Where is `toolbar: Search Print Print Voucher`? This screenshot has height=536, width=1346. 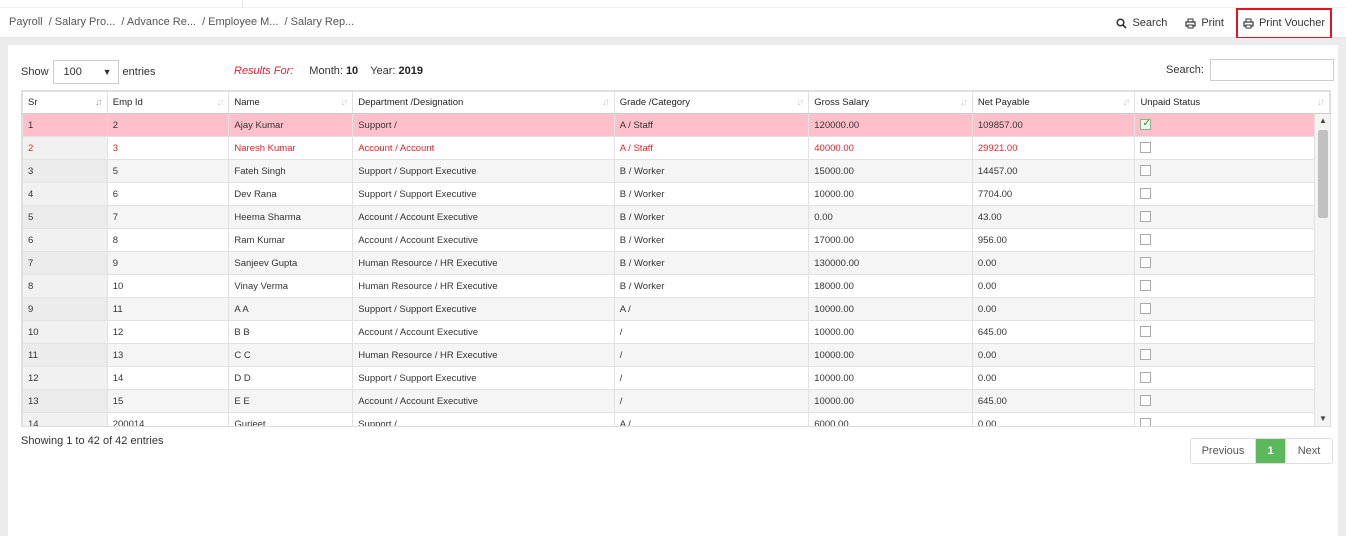 toolbar: Search Print Print Voucher is located at coordinates (1215, 23).